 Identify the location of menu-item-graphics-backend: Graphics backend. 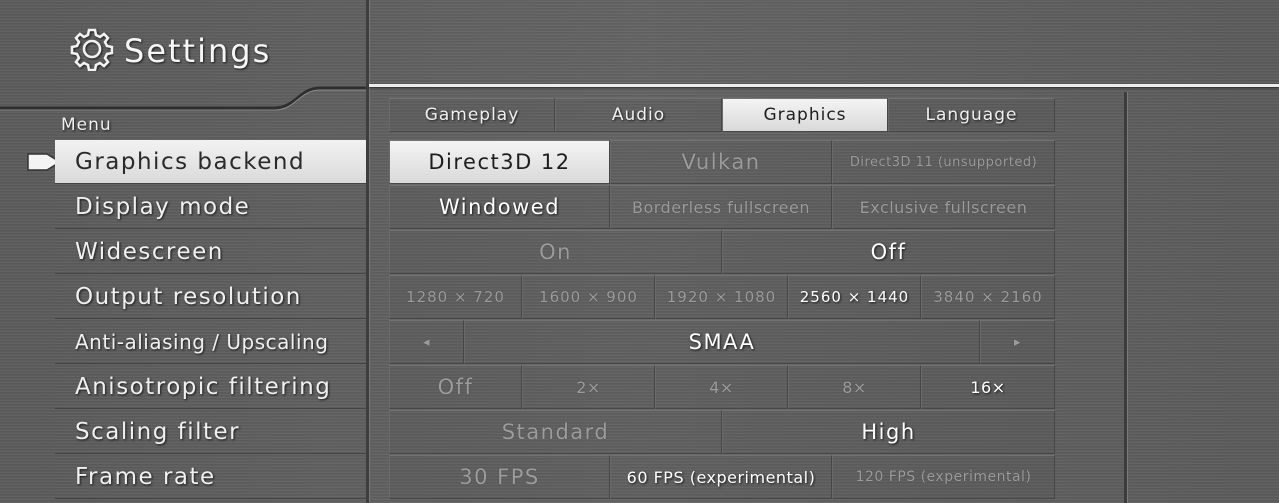
(211, 162).